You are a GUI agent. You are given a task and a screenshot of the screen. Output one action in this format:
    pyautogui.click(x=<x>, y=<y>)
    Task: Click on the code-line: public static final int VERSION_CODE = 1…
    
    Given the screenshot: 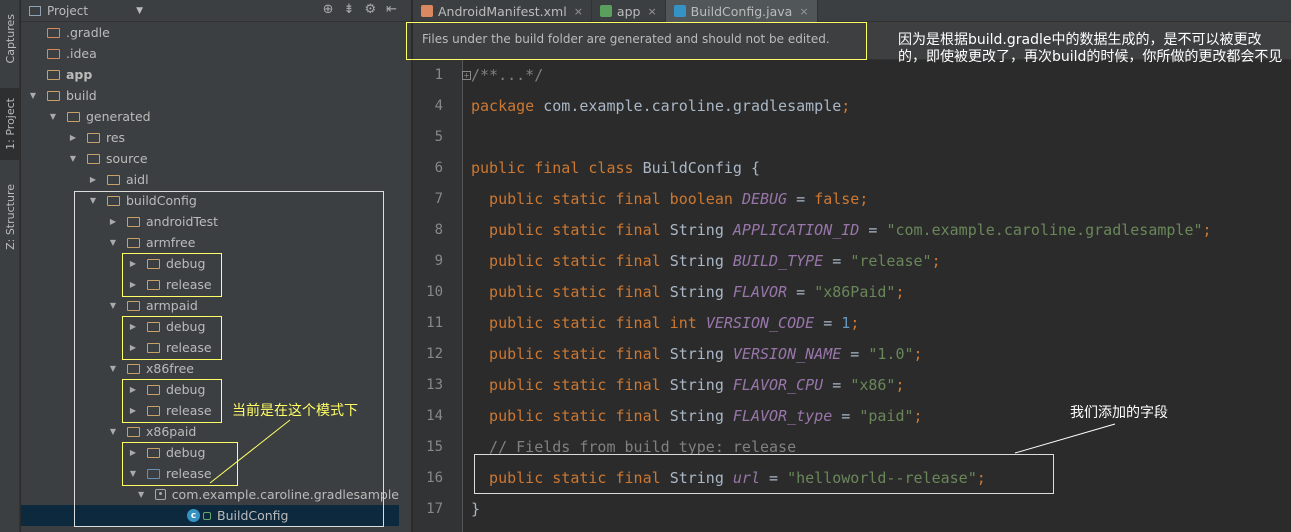 What is the action you would take?
    pyautogui.click(x=665, y=323)
    